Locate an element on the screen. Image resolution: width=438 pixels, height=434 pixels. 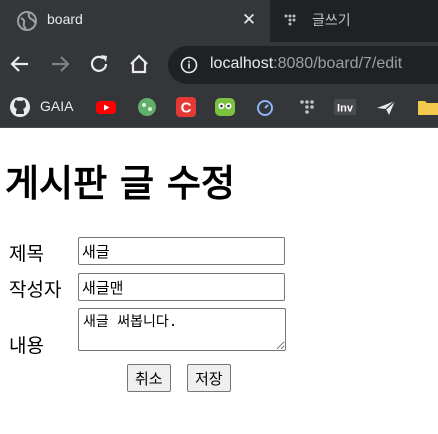
inv-badge: Inv is located at coordinates (345, 107).